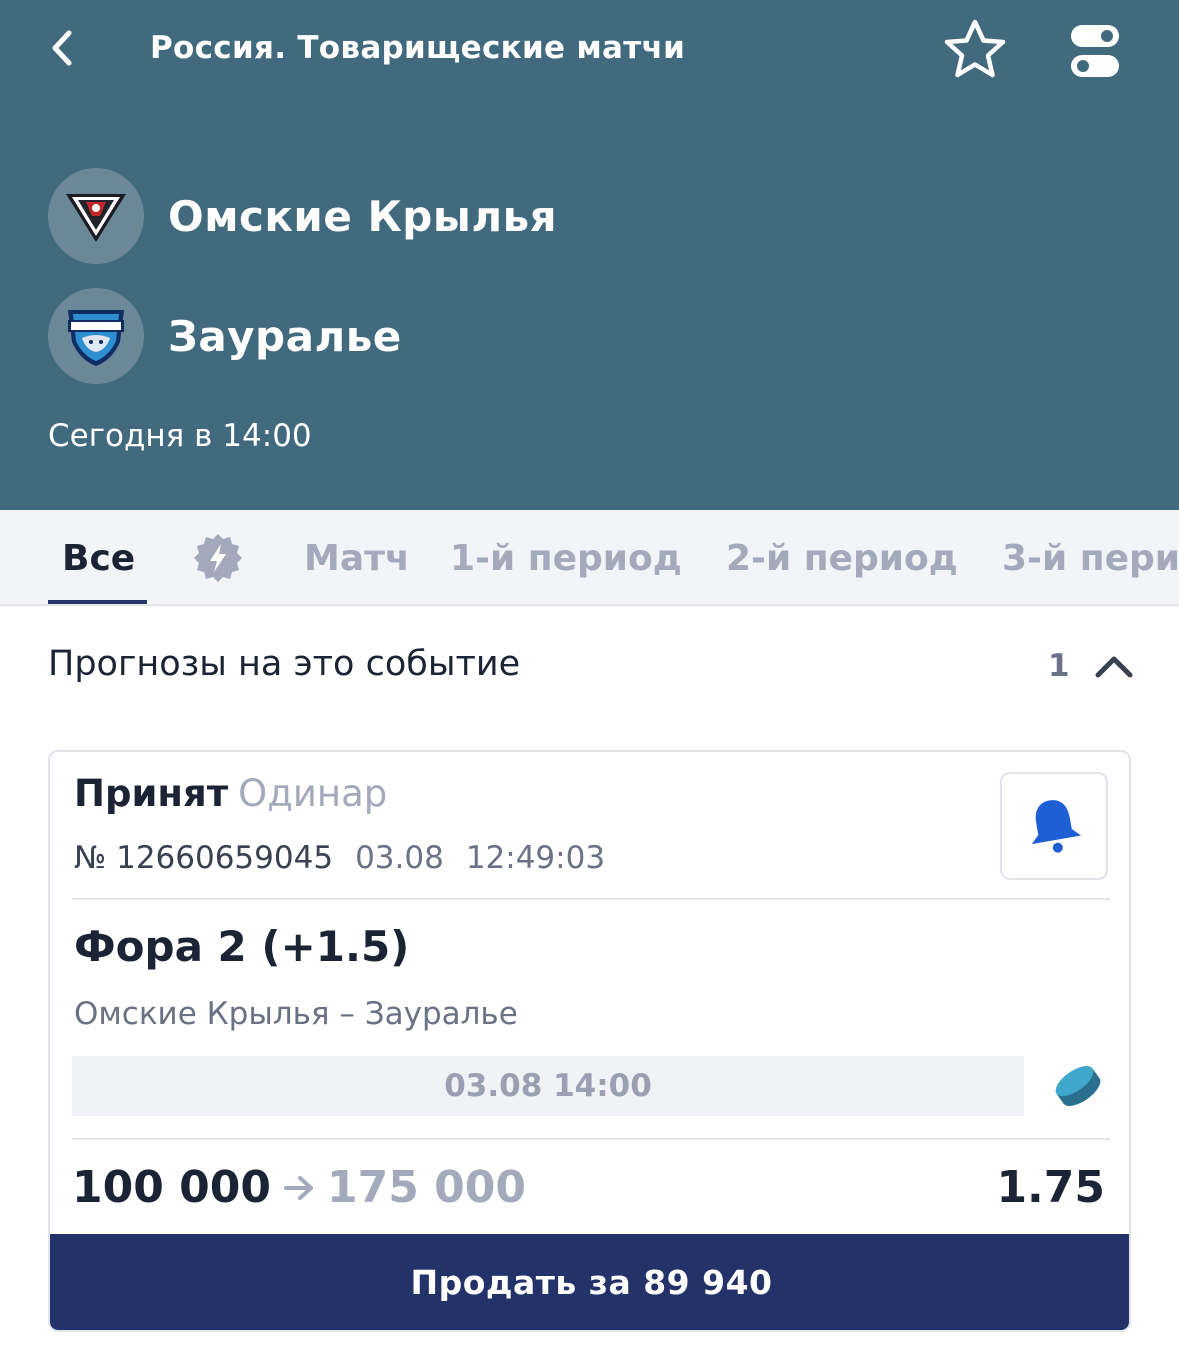 The height and width of the screenshot is (1365, 1179). What do you see at coordinates (313, 793) in the screenshot?
I see `bet-type: Одинар` at bounding box center [313, 793].